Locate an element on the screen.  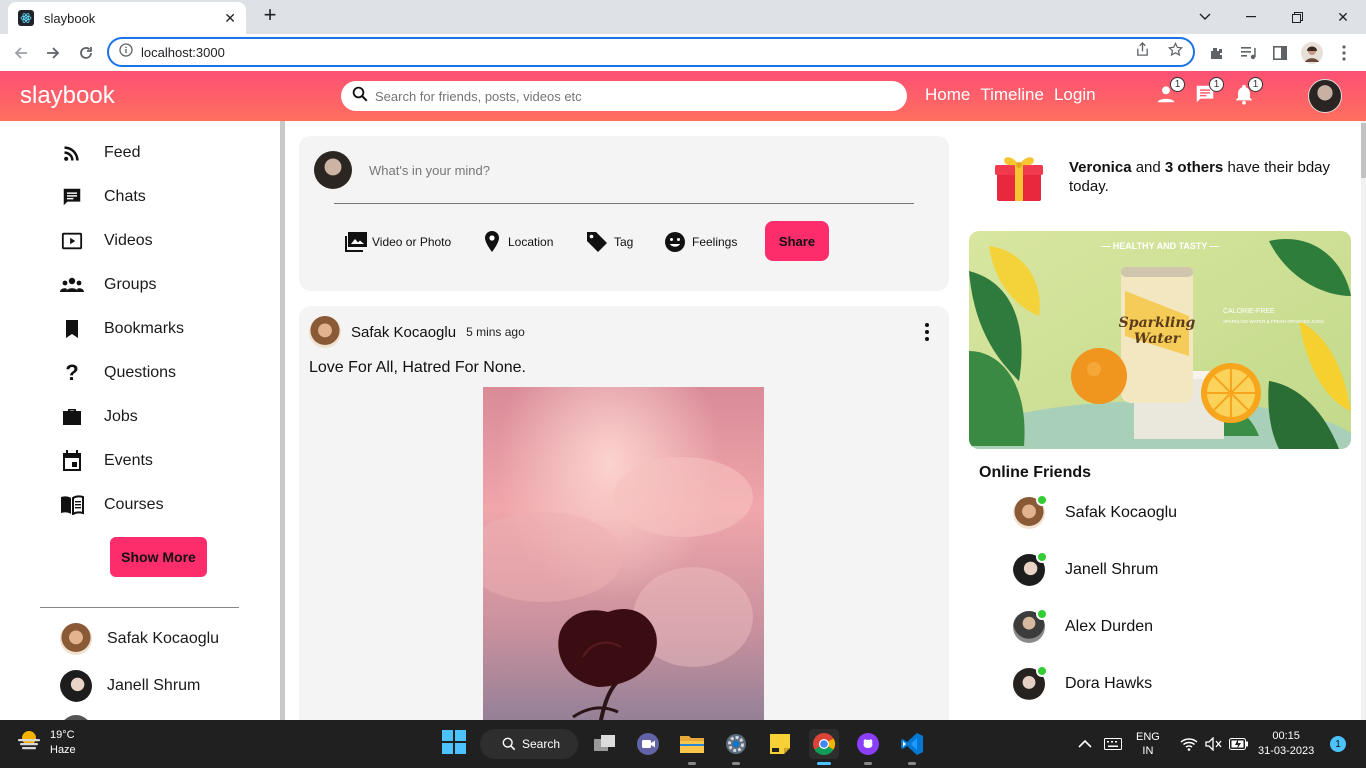
friend-requests-button: 1 is located at coordinates (1169, 93).